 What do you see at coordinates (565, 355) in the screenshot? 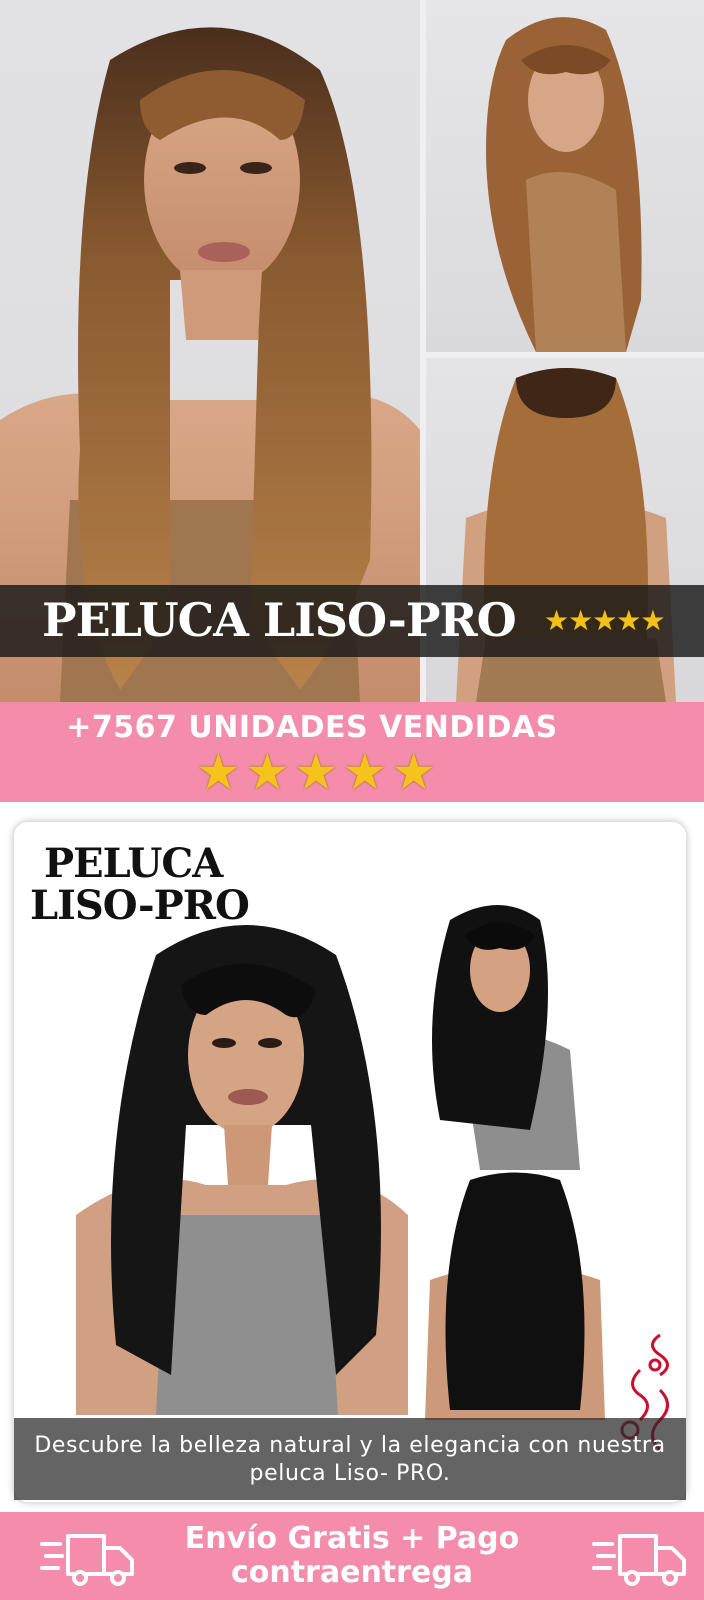
I see `image-divider-horizontal` at bounding box center [565, 355].